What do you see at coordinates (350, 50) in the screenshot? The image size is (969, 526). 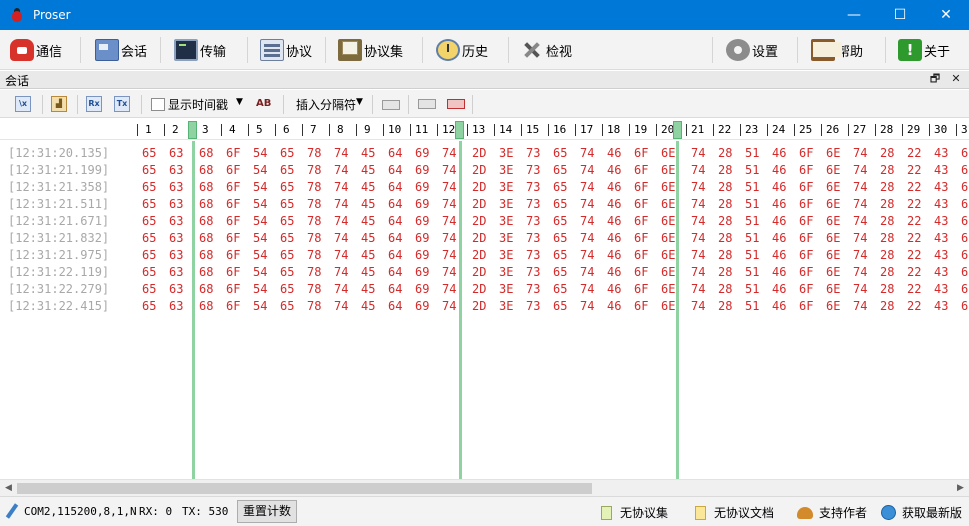 I see `protocol-set-icon` at bounding box center [350, 50].